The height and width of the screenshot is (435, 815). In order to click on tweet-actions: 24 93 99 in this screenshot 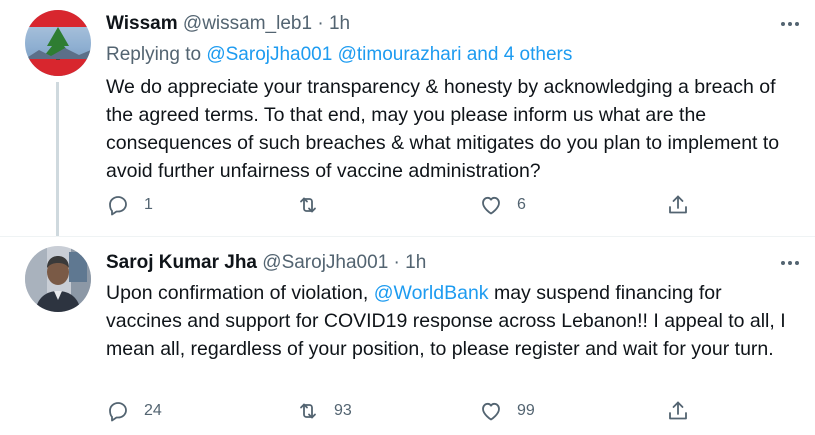, I will do `click(406, 414)`.